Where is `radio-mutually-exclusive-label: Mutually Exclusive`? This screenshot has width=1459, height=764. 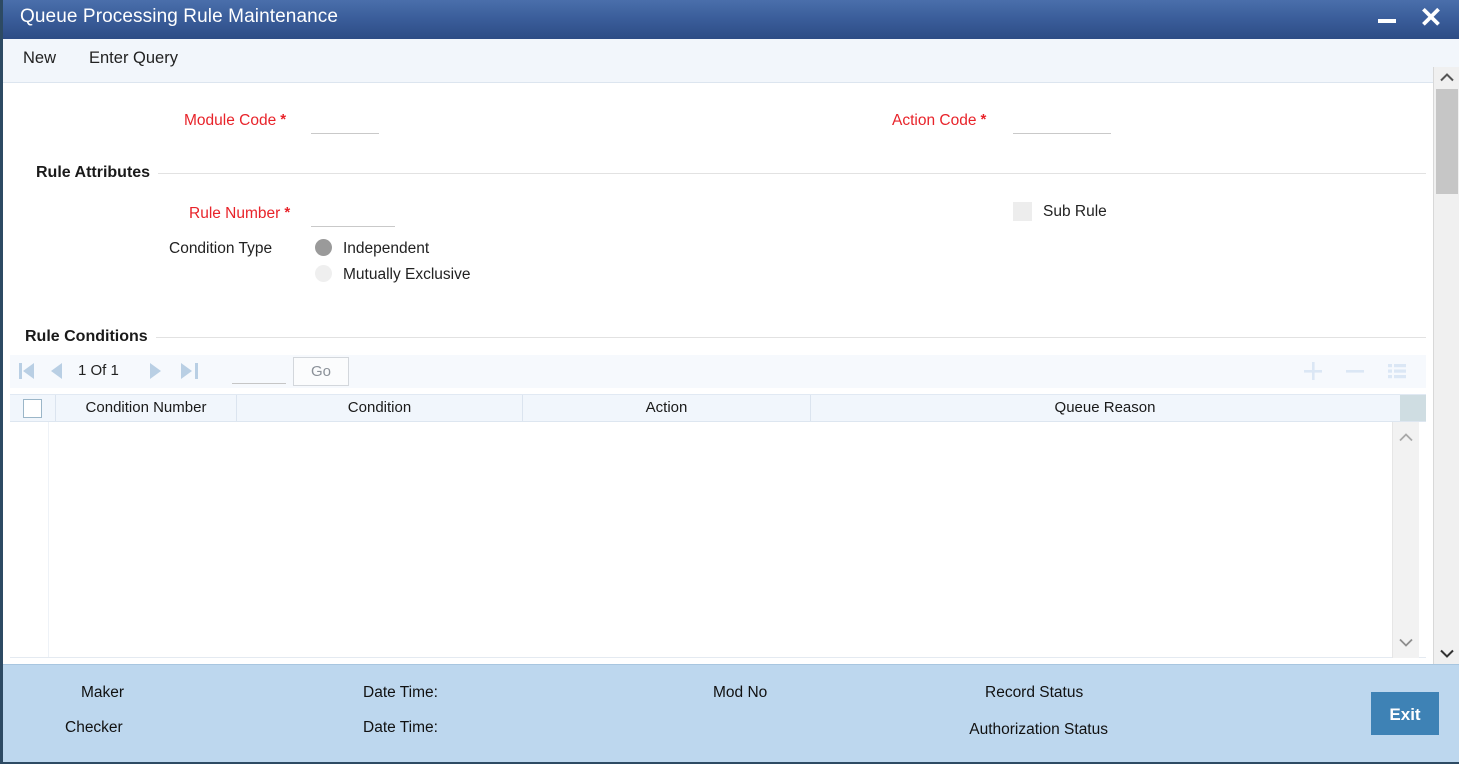 radio-mutually-exclusive-label: Mutually Exclusive is located at coordinates (407, 274).